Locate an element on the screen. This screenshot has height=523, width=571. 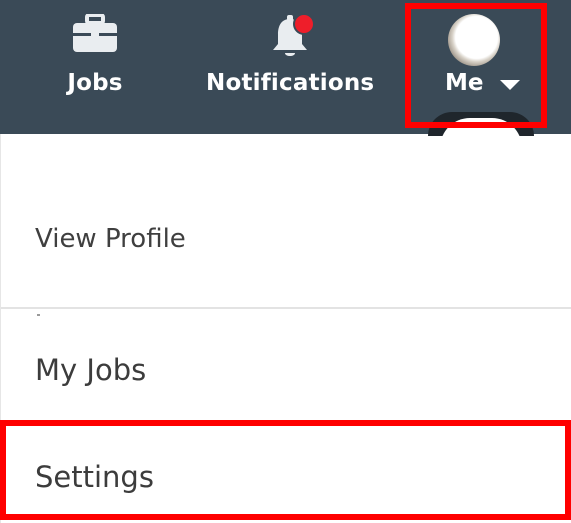
menu-divider is located at coordinates (286, 308).